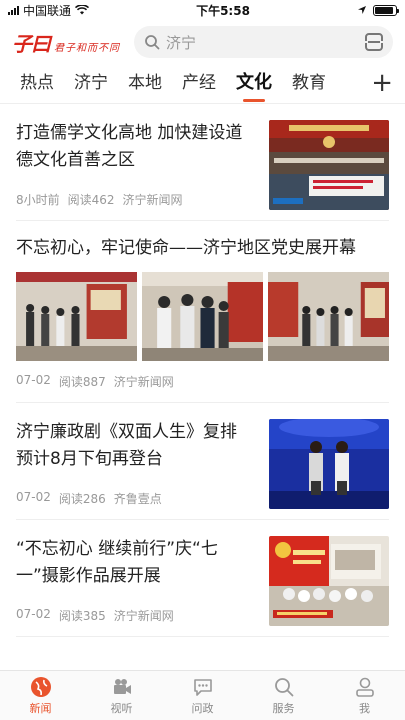 The width and height of the screenshot is (405, 720). I want to click on app-logo: 子曰 君子和而不同, so click(66, 42).